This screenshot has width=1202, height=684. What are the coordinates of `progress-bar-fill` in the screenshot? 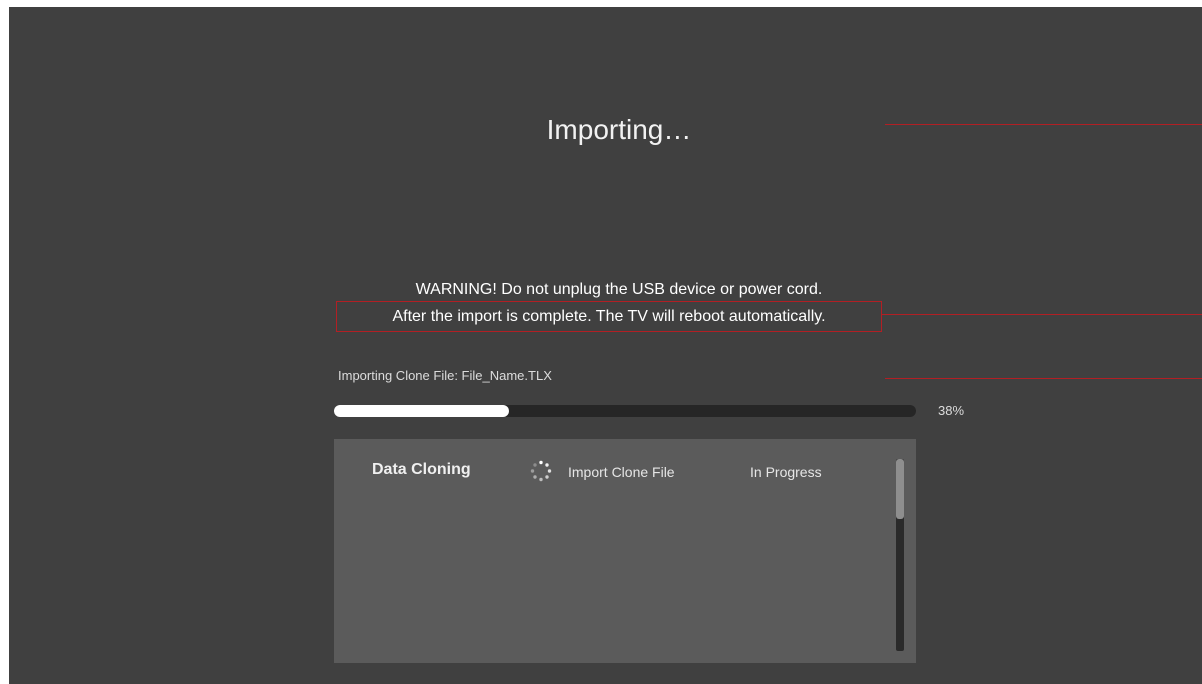 It's located at (421, 411).